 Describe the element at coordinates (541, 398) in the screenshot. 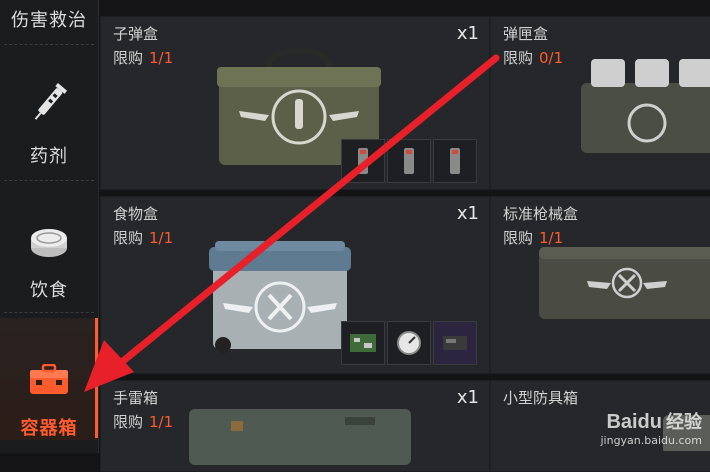

I see `item-name: 小型防具箱` at that location.